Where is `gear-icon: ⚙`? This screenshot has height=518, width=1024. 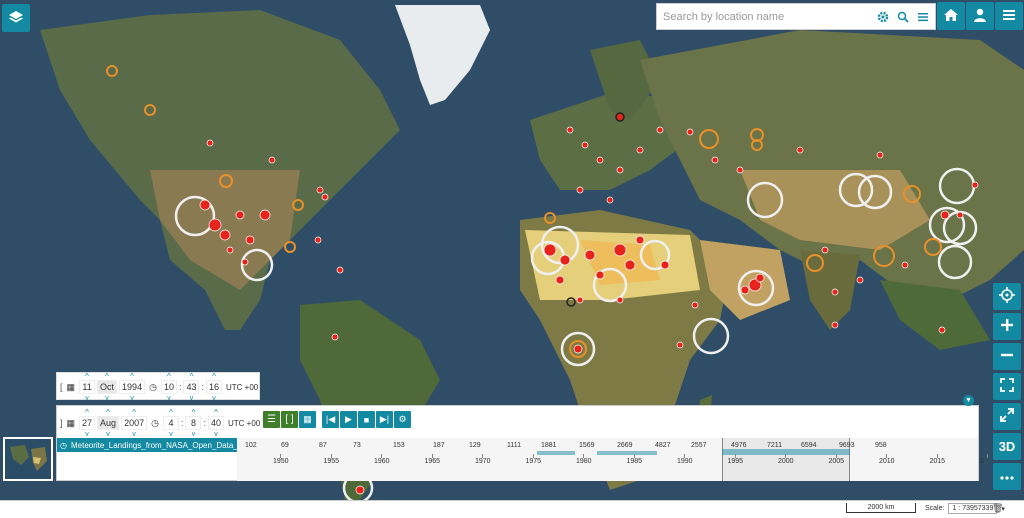 gear-icon: ⚙ is located at coordinates (402, 419).